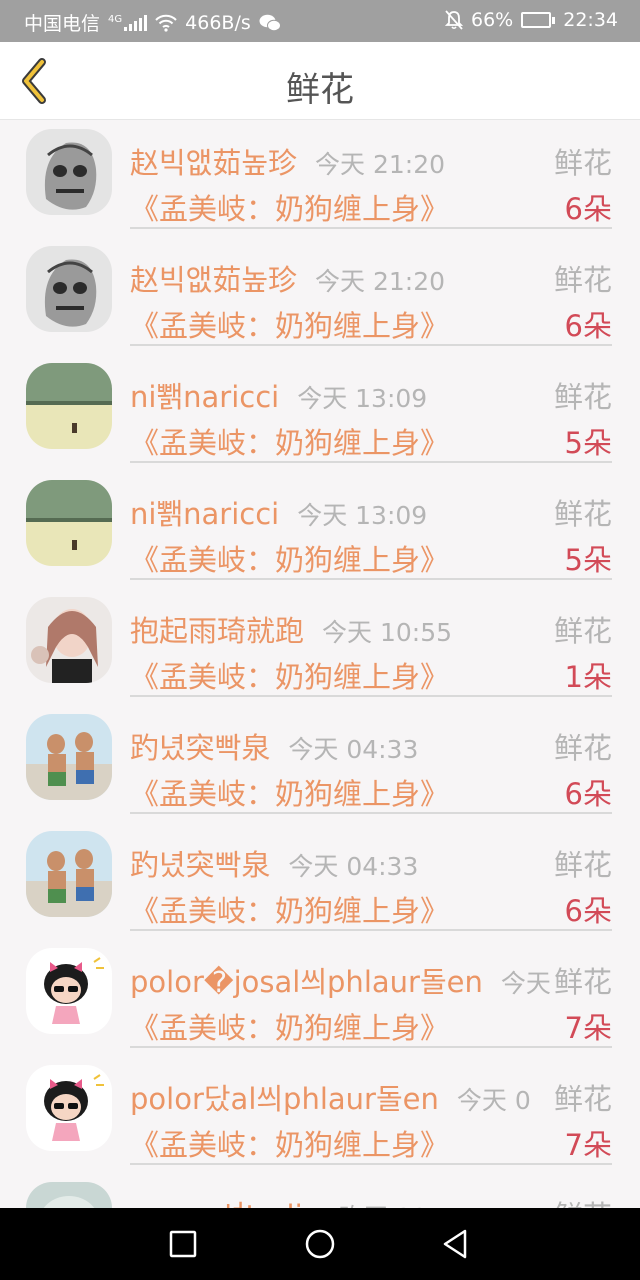  I want to click on record-content: 趵녔突빡泉 今天 04:33 鲜花《孟美岐：奶狗缠上身》 6朵, so click(371, 759).